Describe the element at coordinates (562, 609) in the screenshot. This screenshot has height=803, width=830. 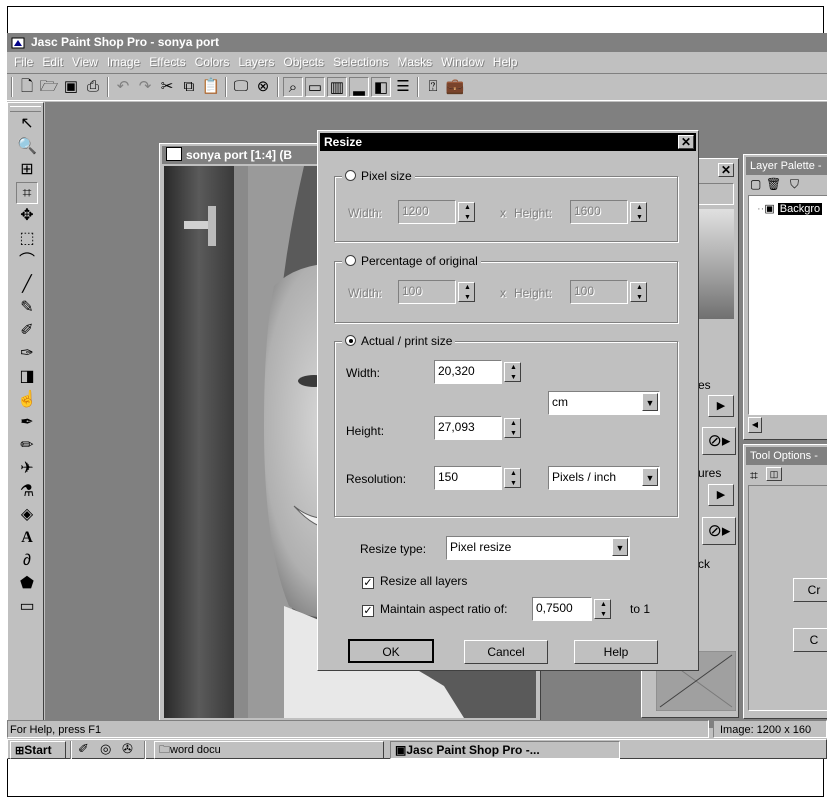
I see `aspect-ratio-input: 0,7500` at that location.